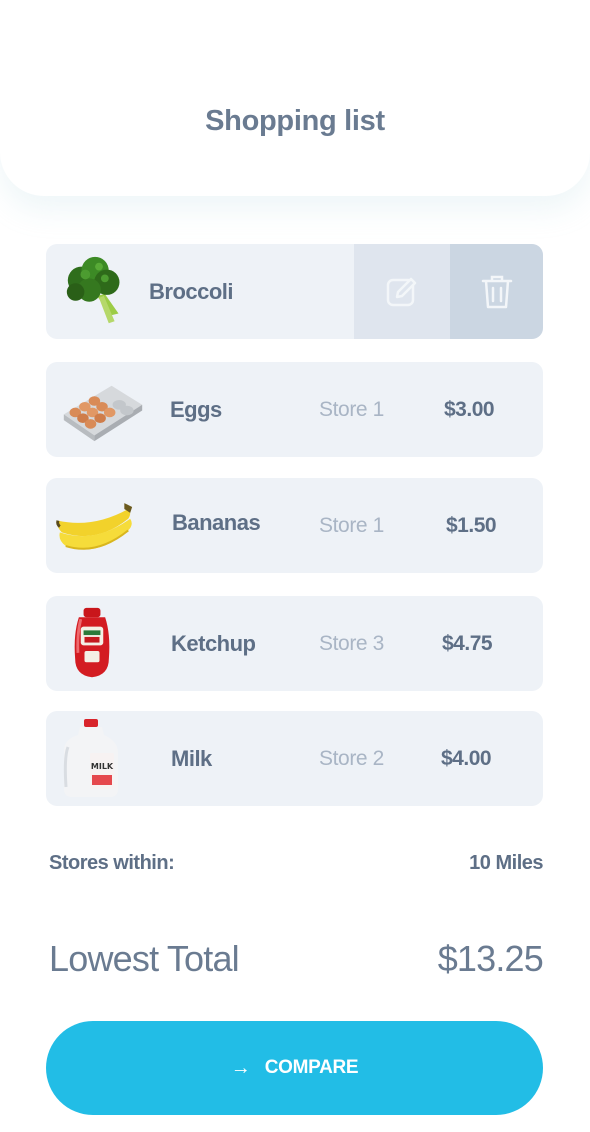  What do you see at coordinates (471, 525) in the screenshot?
I see `item-price: $1.50` at bounding box center [471, 525].